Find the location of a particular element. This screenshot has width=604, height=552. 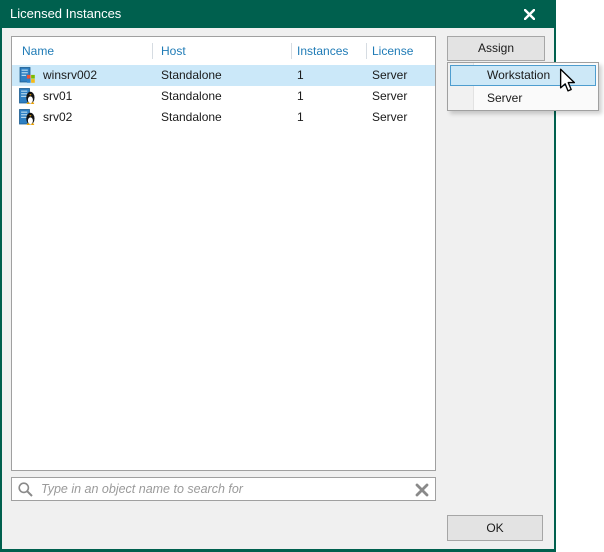

search-icon is located at coordinates (25, 489).